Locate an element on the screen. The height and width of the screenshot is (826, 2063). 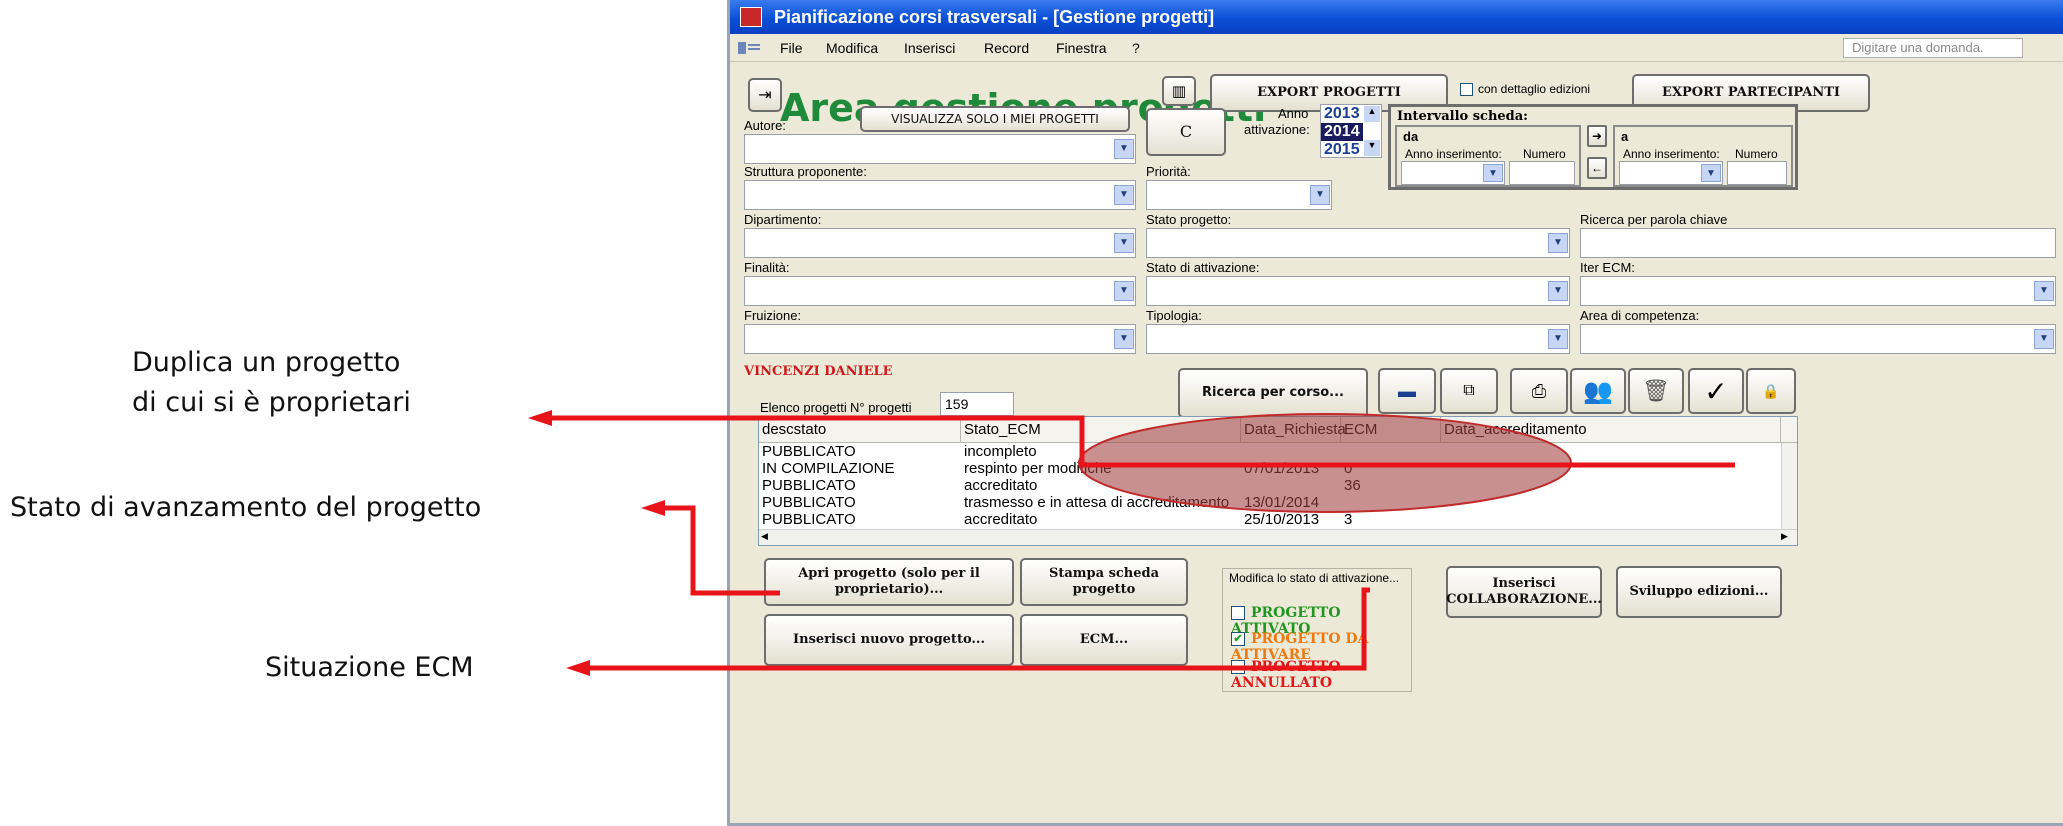
table-row: PUBBLICATO accreditato 25/10/2013 3 is located at coordinates (1278, 520).